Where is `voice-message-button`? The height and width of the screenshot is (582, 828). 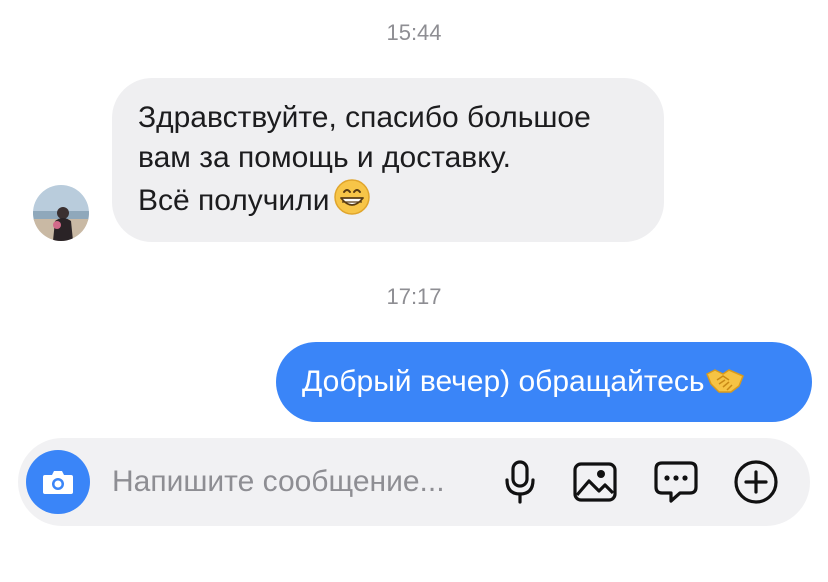 voice-message-button is located at coordinates (520, 482).